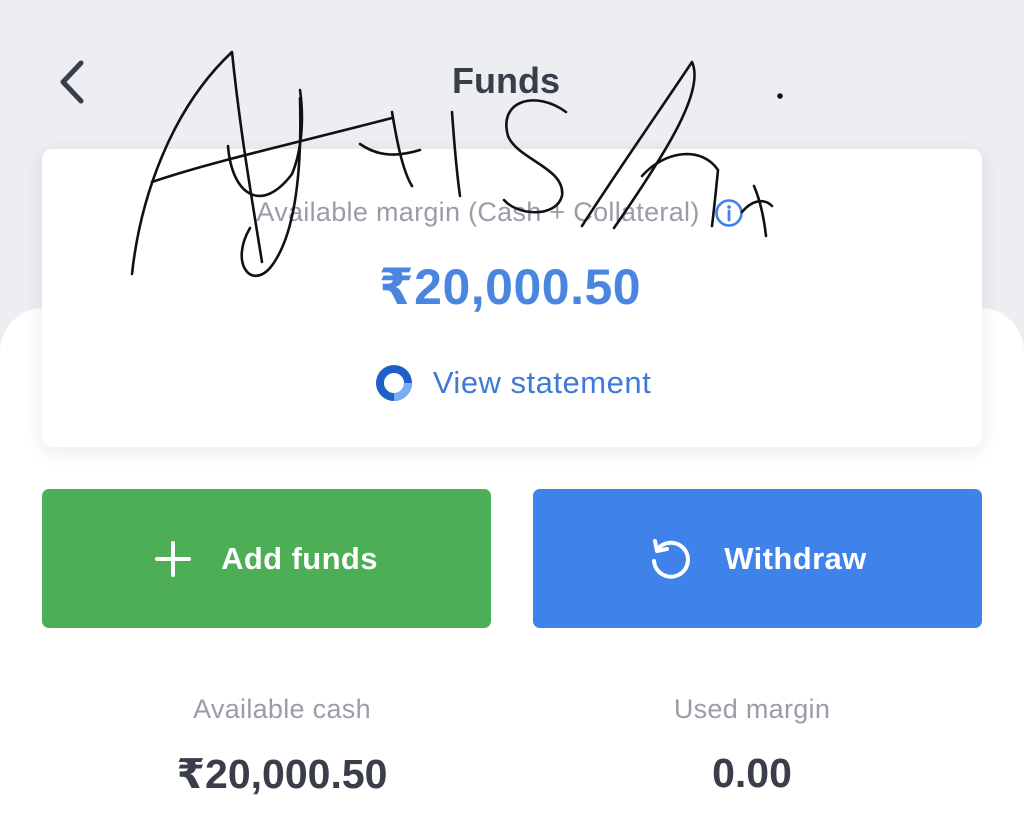 The width and height of the screenshot is (1024, 822). What do you see at coordinates (752, 709) in the screenshot?
I see `used-margin-label: Used margin` at bounding box center [752, 709].